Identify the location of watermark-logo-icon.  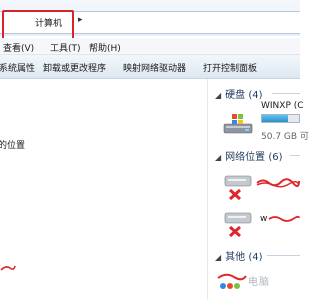
(232, 281).